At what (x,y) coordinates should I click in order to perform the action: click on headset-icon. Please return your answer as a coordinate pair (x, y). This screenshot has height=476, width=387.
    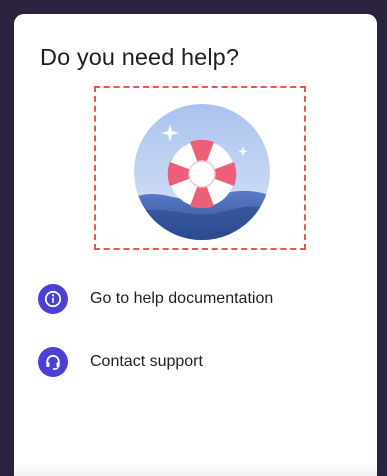
    Looking at the image, I should click on (53, 362).